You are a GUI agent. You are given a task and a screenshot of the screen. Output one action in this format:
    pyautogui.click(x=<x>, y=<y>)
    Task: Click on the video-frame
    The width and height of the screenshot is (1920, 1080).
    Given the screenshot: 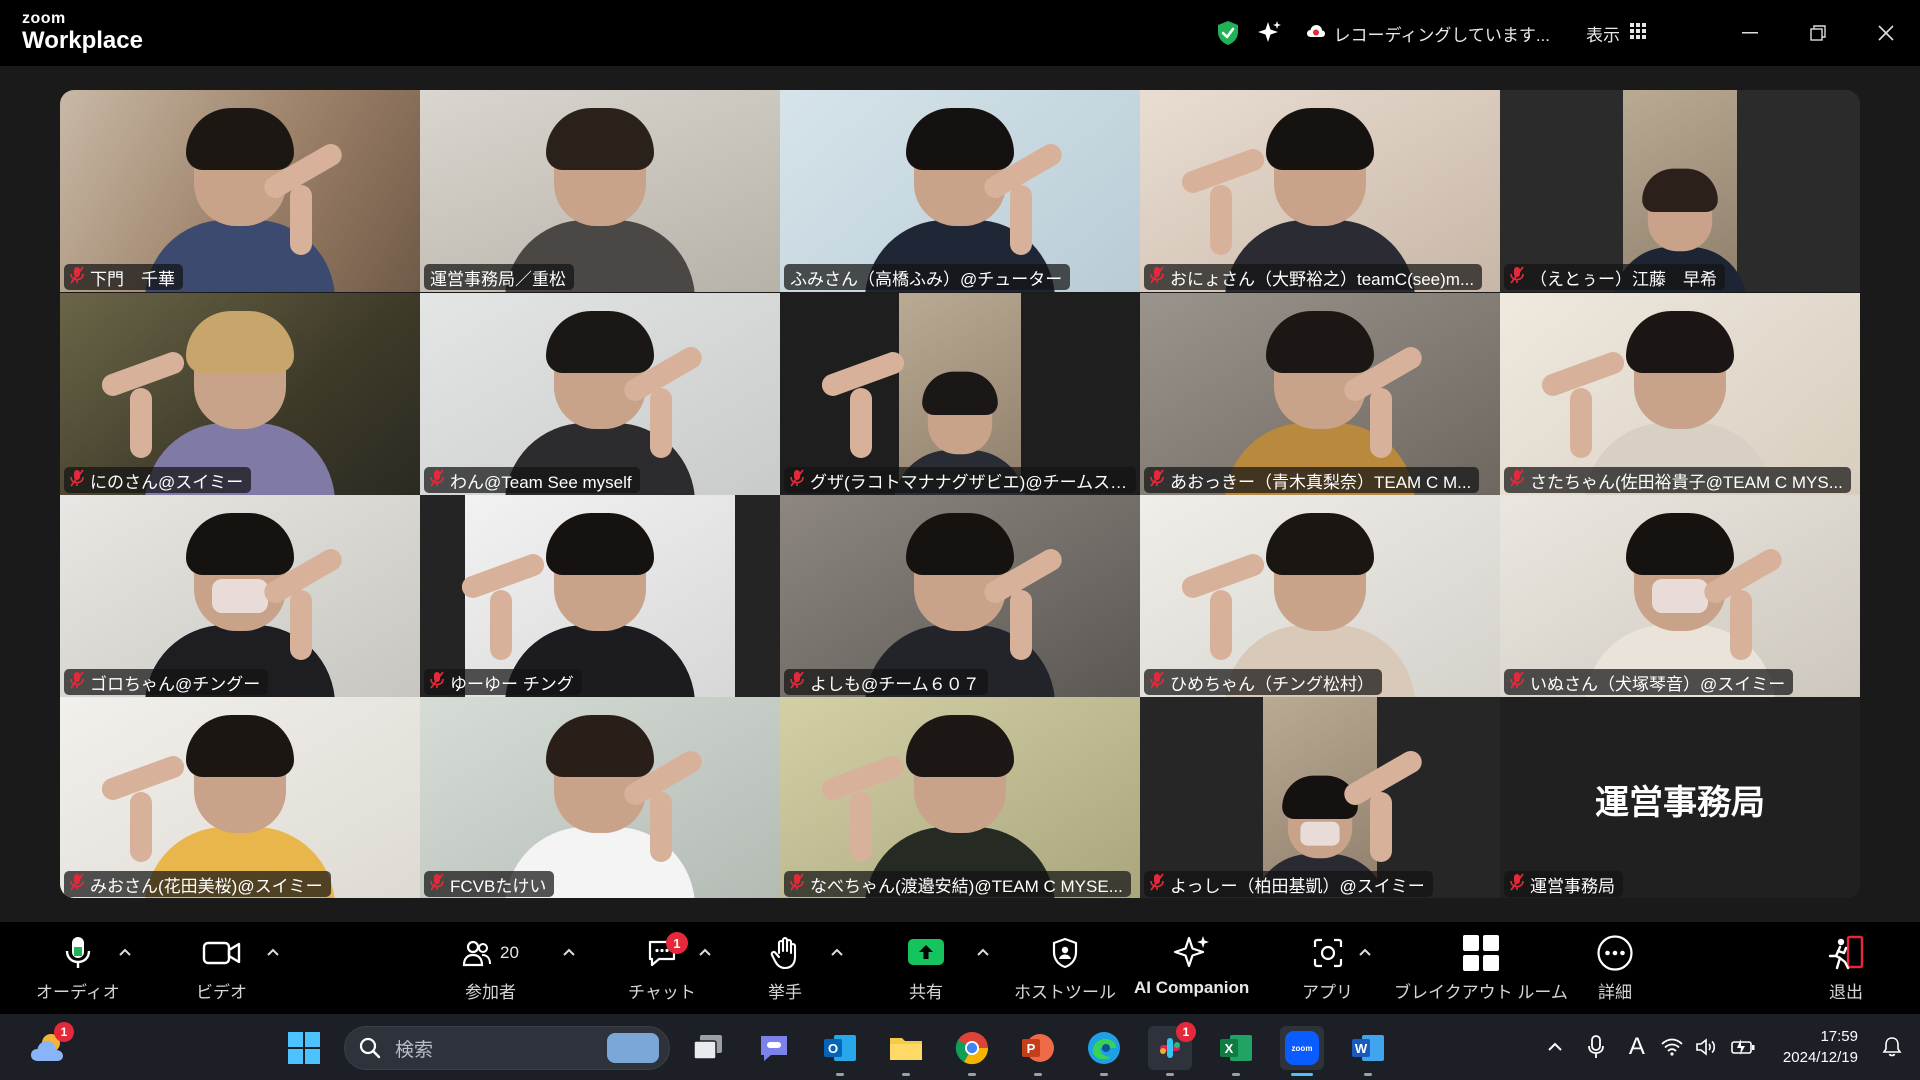 What is the action you would take?
    pyautogui.click(x=960, y=394)
    